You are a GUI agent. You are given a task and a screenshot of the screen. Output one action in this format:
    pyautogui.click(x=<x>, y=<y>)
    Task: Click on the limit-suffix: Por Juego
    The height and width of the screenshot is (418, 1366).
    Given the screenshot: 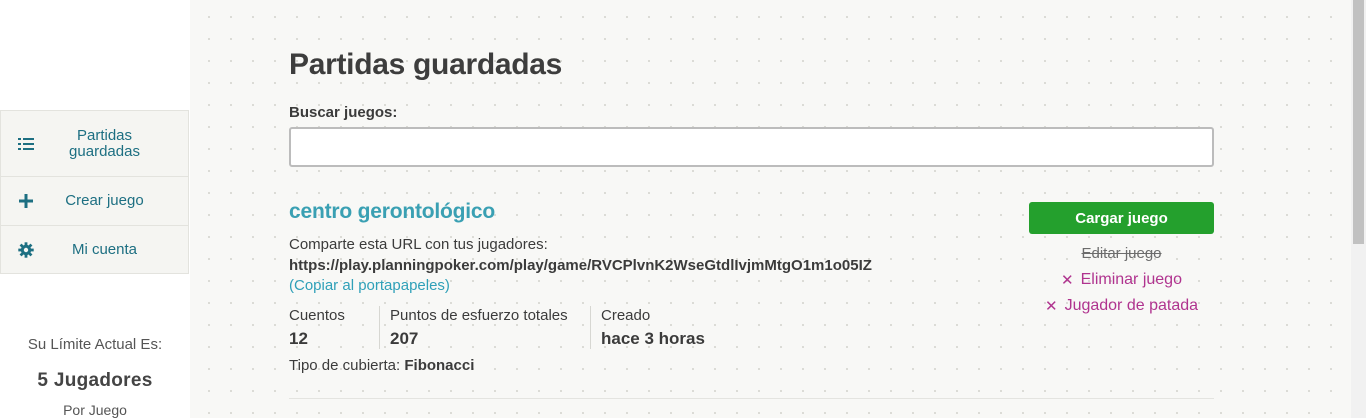 What is the action you would take?
    pyautogui.click(x=95, y=410)
    